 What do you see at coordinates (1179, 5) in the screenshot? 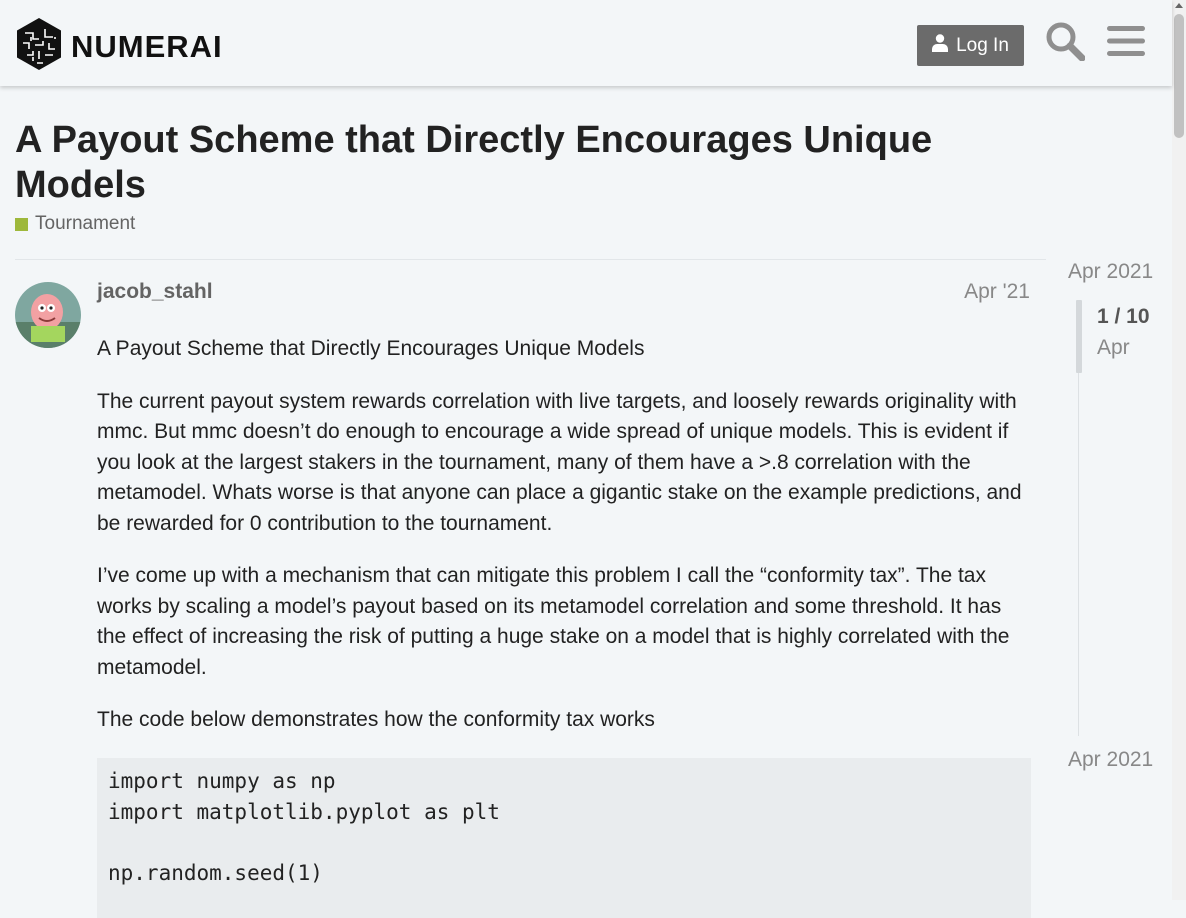
I see `scroll-up-arrow-icon` at bounding box center [1179, 5].